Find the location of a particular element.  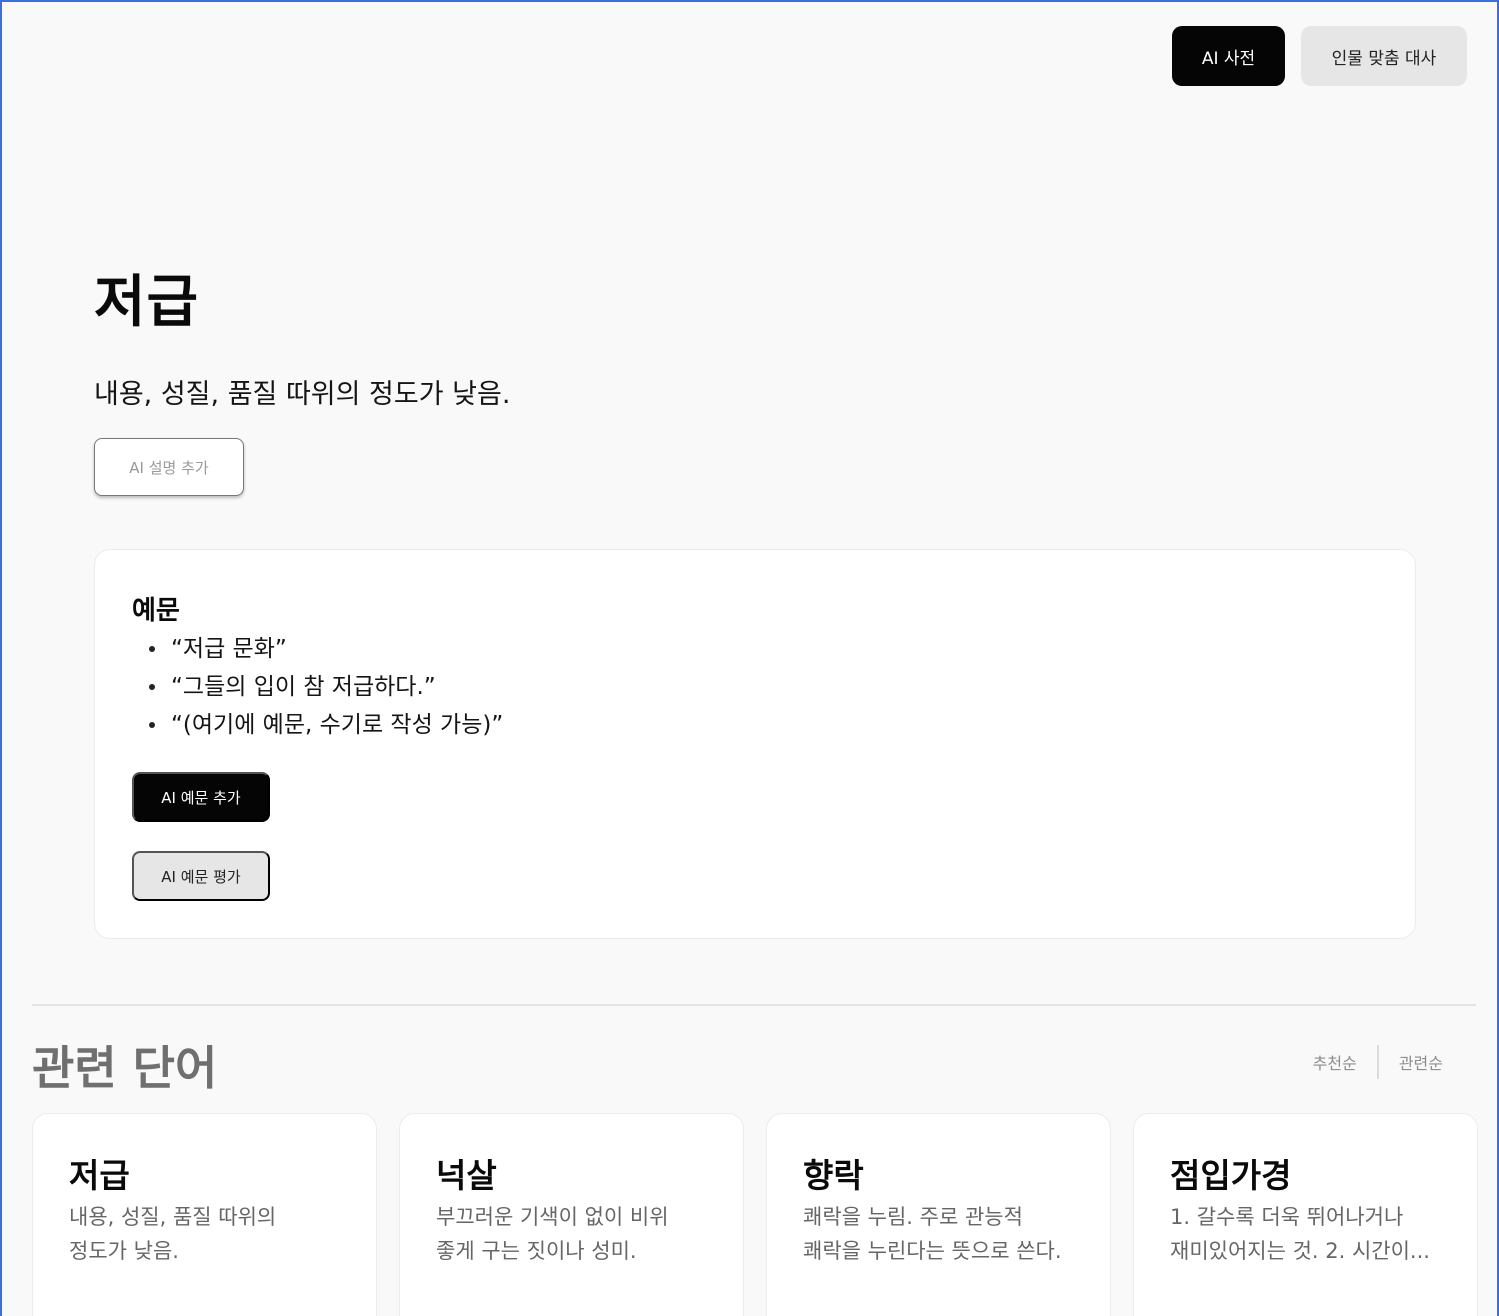

related-word-title: 점입가경 is located at coordinates (1231, 1175).